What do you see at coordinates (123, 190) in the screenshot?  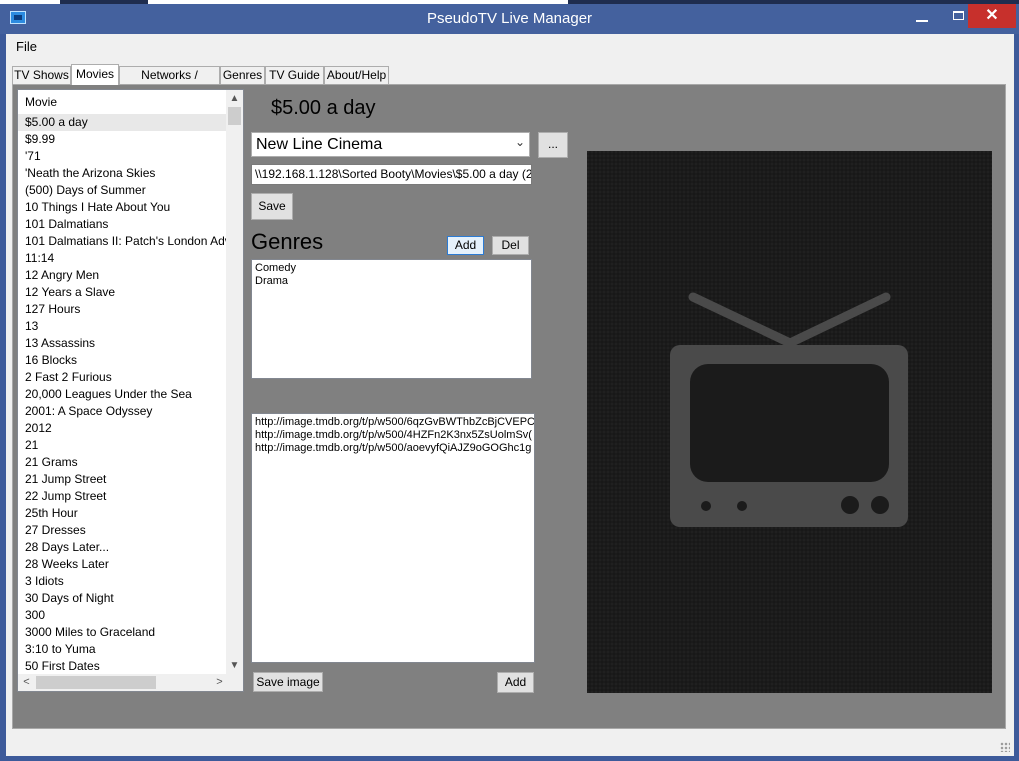 I see `list-item: (500) Days of Summer` at bounding box center [123, 190].